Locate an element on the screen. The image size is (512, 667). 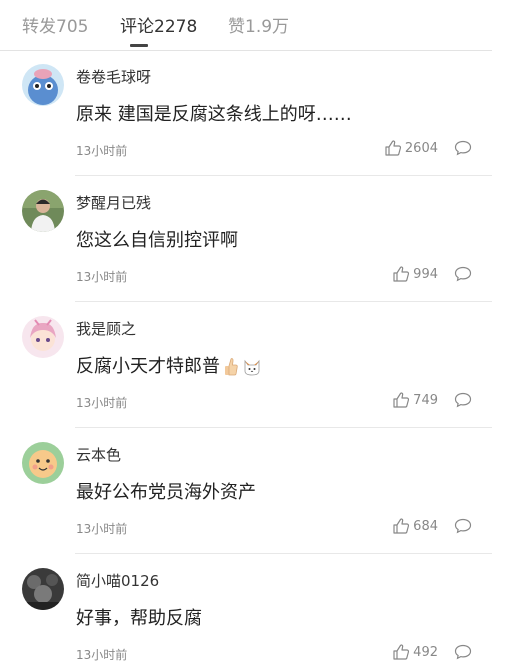
username: 卷卷毛球呀 is located at coordinates (113, 76).